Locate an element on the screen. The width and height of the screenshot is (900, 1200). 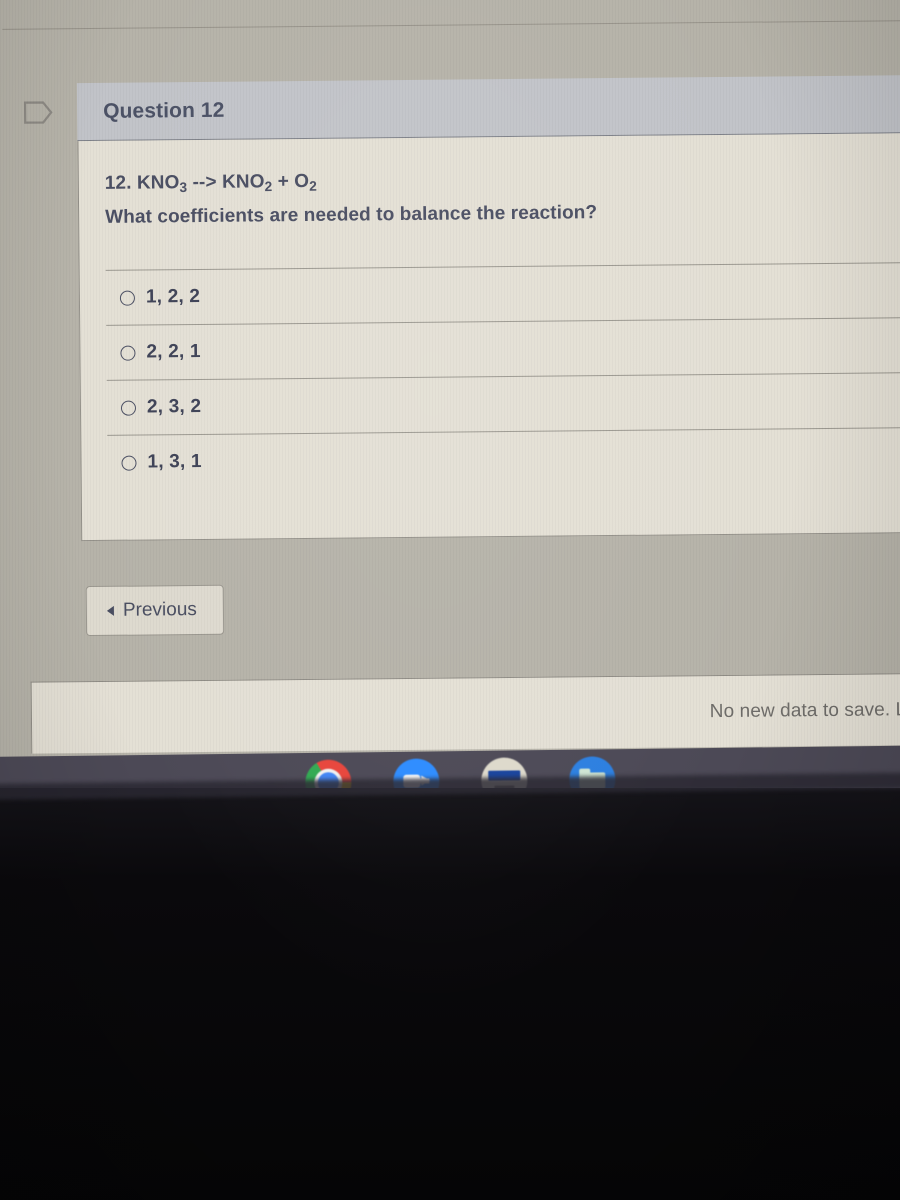
answer-option-row: 2, 3, 2 is located at coordinates (503, 404).